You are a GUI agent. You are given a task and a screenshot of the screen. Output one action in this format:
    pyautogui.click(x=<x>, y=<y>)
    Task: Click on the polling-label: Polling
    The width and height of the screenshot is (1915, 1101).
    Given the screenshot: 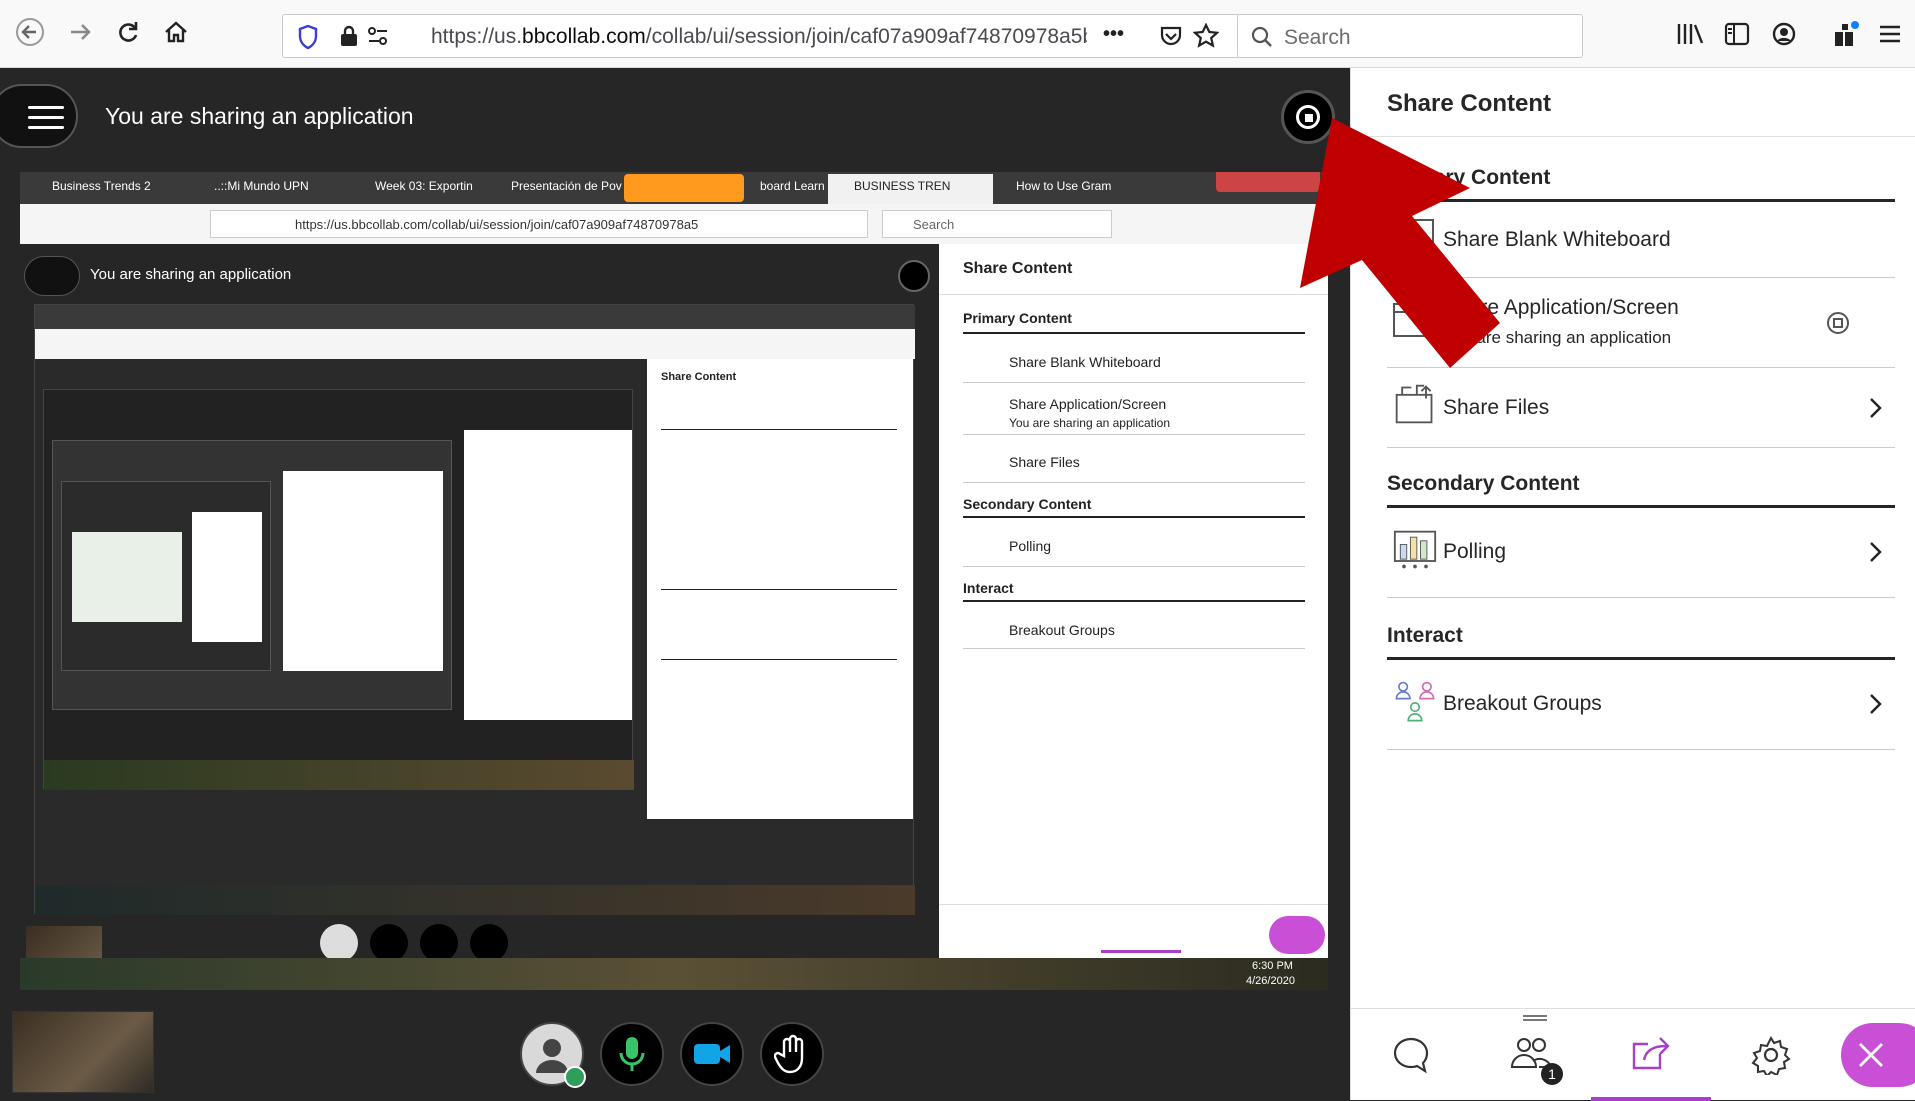 What is the action you would take?
    pyautogui.click(x=1475, y=551)
    